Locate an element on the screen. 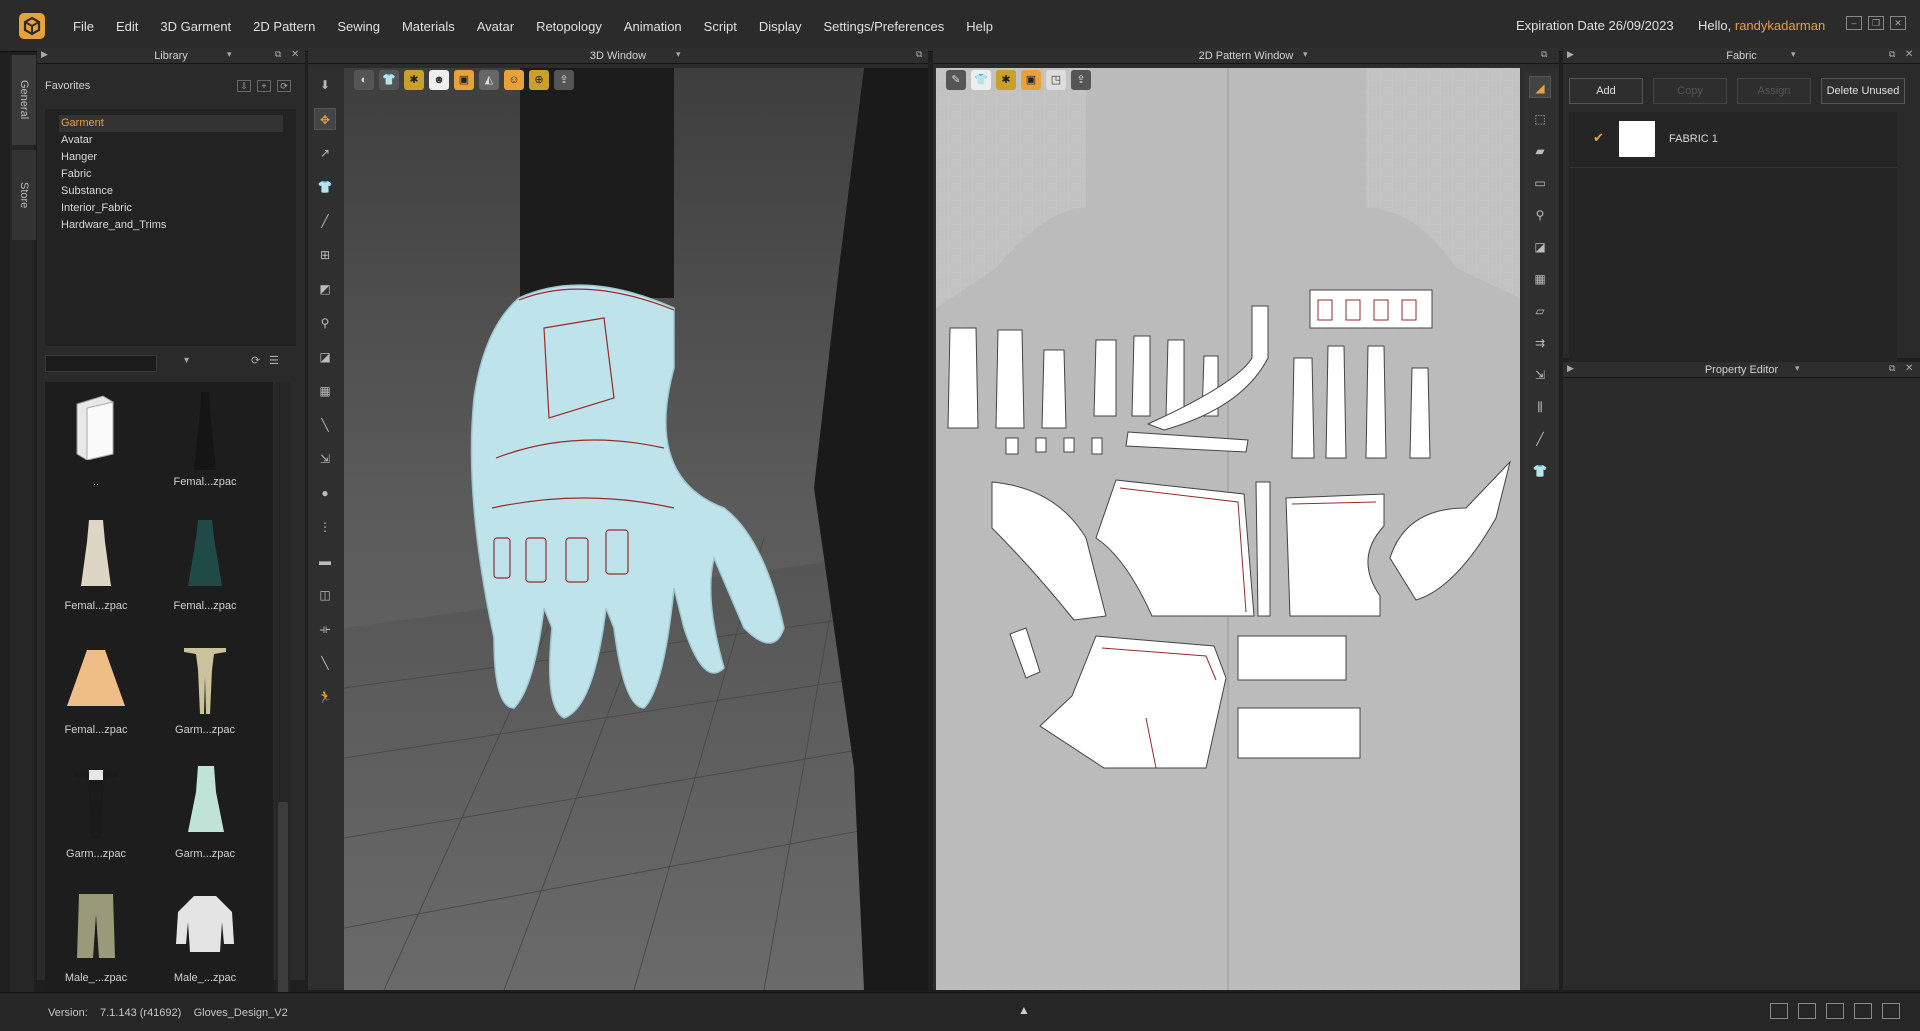 This screenshot has width=1920, height=1031. edit-pattern-icon: ⬚ is located at coordinates (1540, 119).